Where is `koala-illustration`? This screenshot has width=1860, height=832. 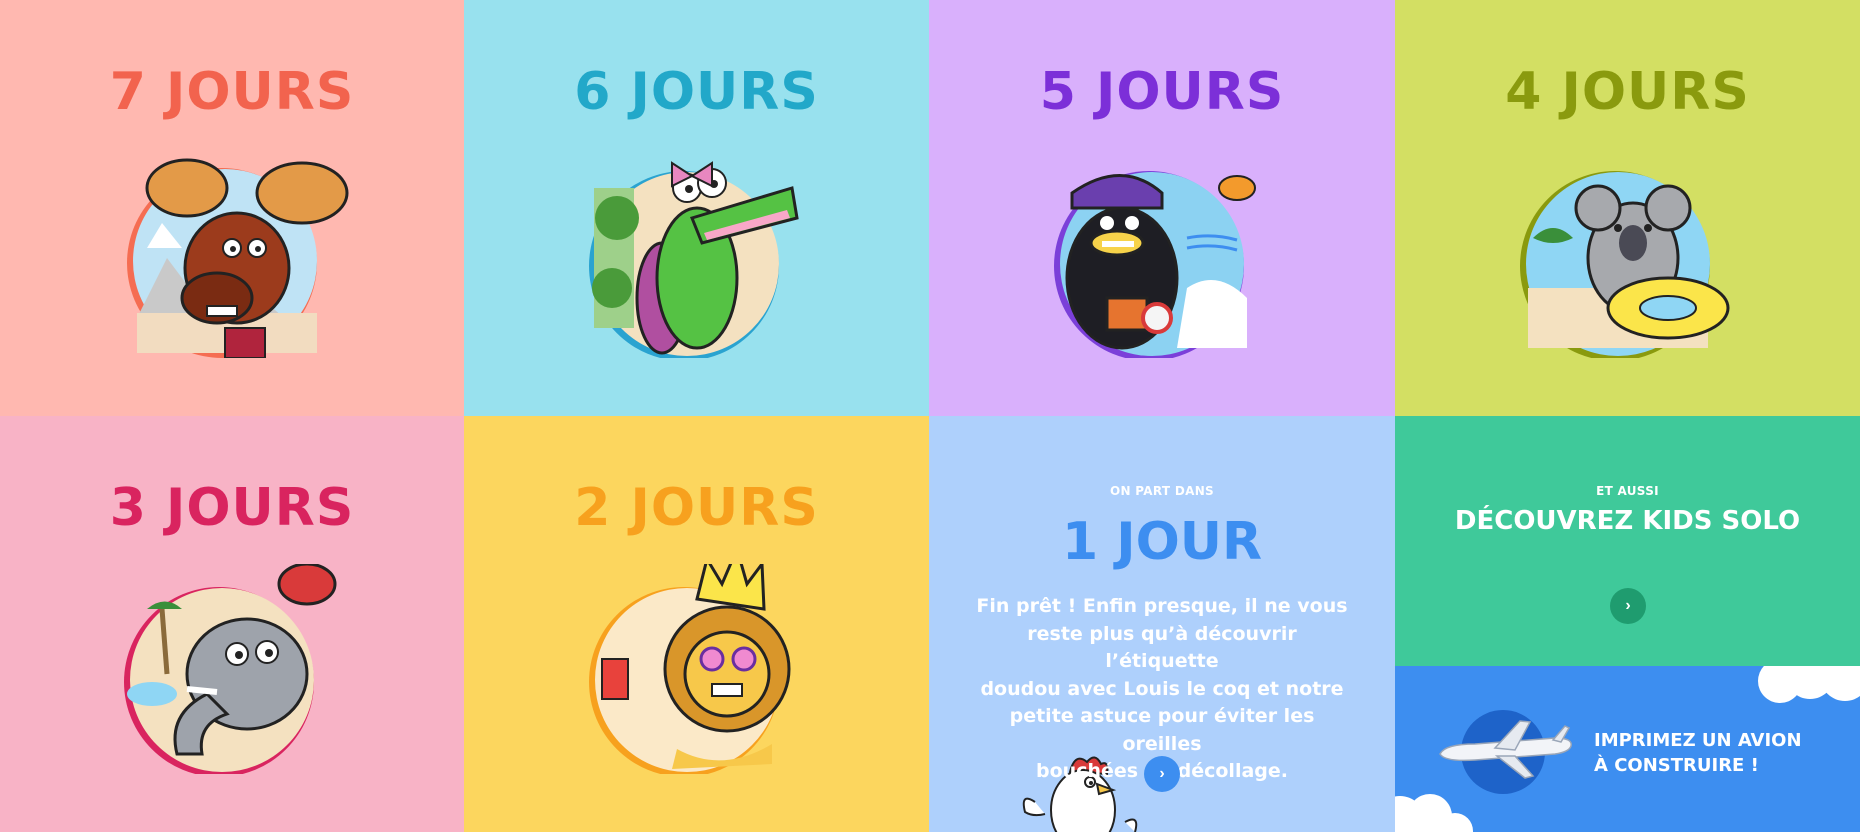
koala-illustration is located at coordinates (1628, 253).